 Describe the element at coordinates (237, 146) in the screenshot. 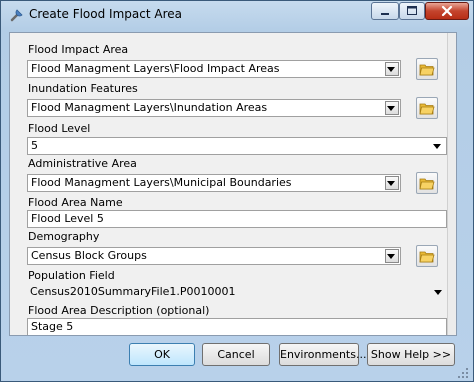

I see `flood-level-select: 5` at that location.